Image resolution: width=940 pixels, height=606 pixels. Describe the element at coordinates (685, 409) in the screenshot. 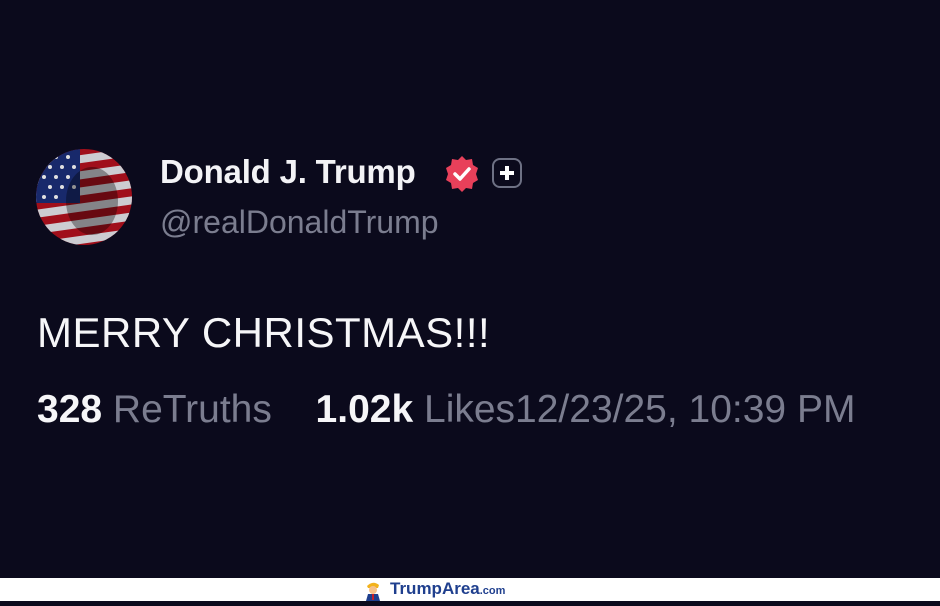

I see `post-timestamp: 12/23/25, 10:39 PM` at that location.